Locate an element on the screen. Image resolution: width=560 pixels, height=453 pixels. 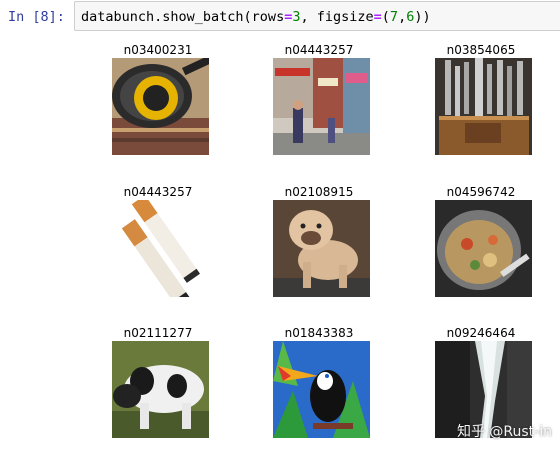
class-label: n04596742 is located at coordinates (481, 192).